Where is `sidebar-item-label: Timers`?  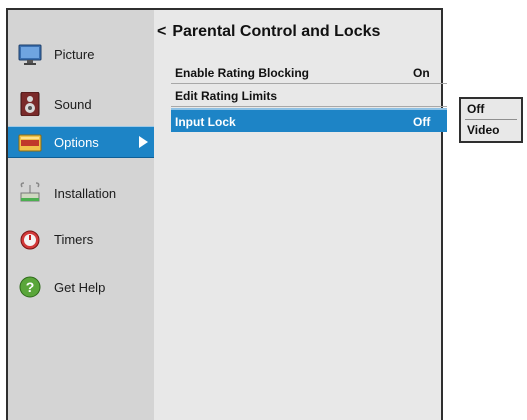
sidebar-item-label: Timers is located at coordinates (74, 239).